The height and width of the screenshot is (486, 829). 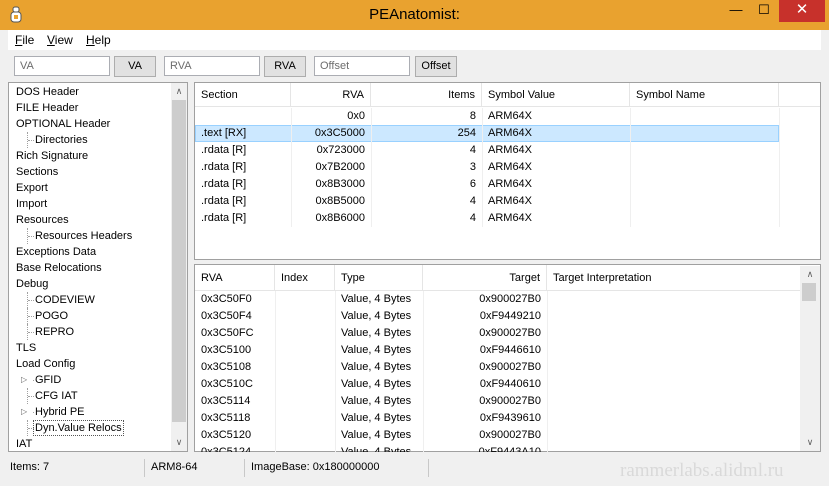 I want to click on tree-item-base-relocations: Base Relocations, so click(x=59, y=268).